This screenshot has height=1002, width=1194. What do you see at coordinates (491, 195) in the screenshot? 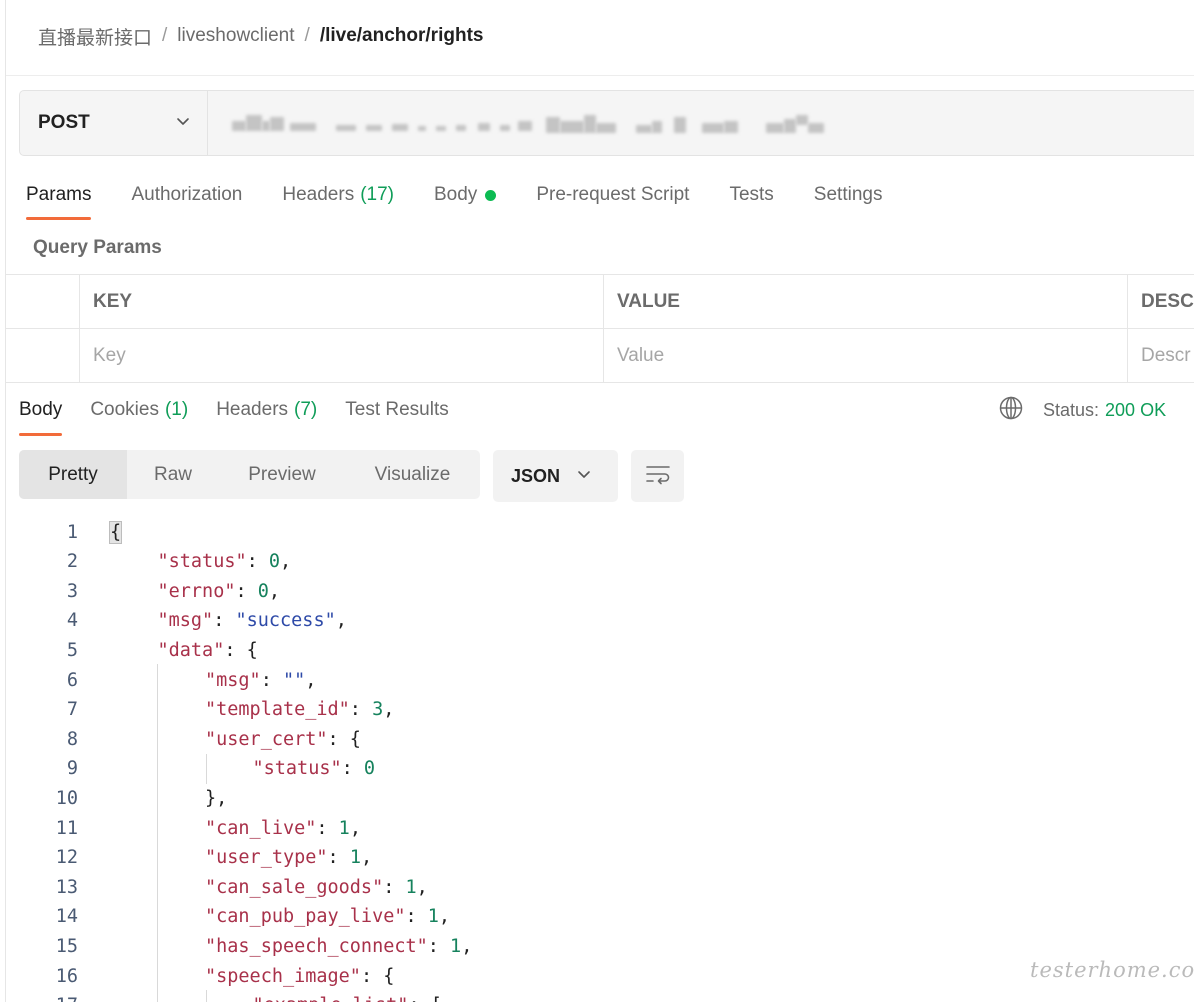
I see `body-indicator-dot` at bounding box center [491, 195].